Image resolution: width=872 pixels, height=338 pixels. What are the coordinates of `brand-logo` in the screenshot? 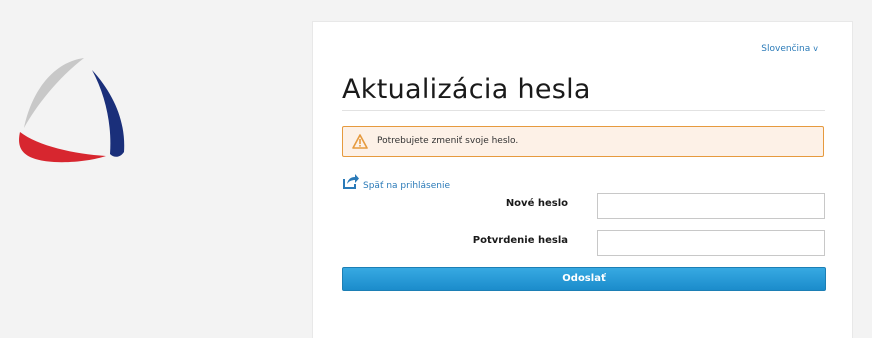 It's located at (74, 110).